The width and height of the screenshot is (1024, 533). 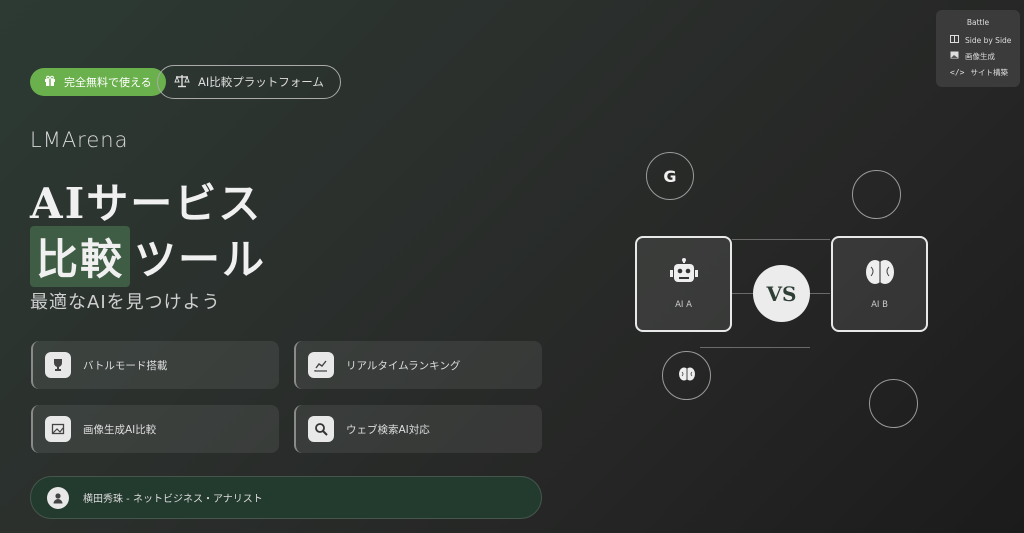 I want to click on search-icon, so click(x=321, y=429).